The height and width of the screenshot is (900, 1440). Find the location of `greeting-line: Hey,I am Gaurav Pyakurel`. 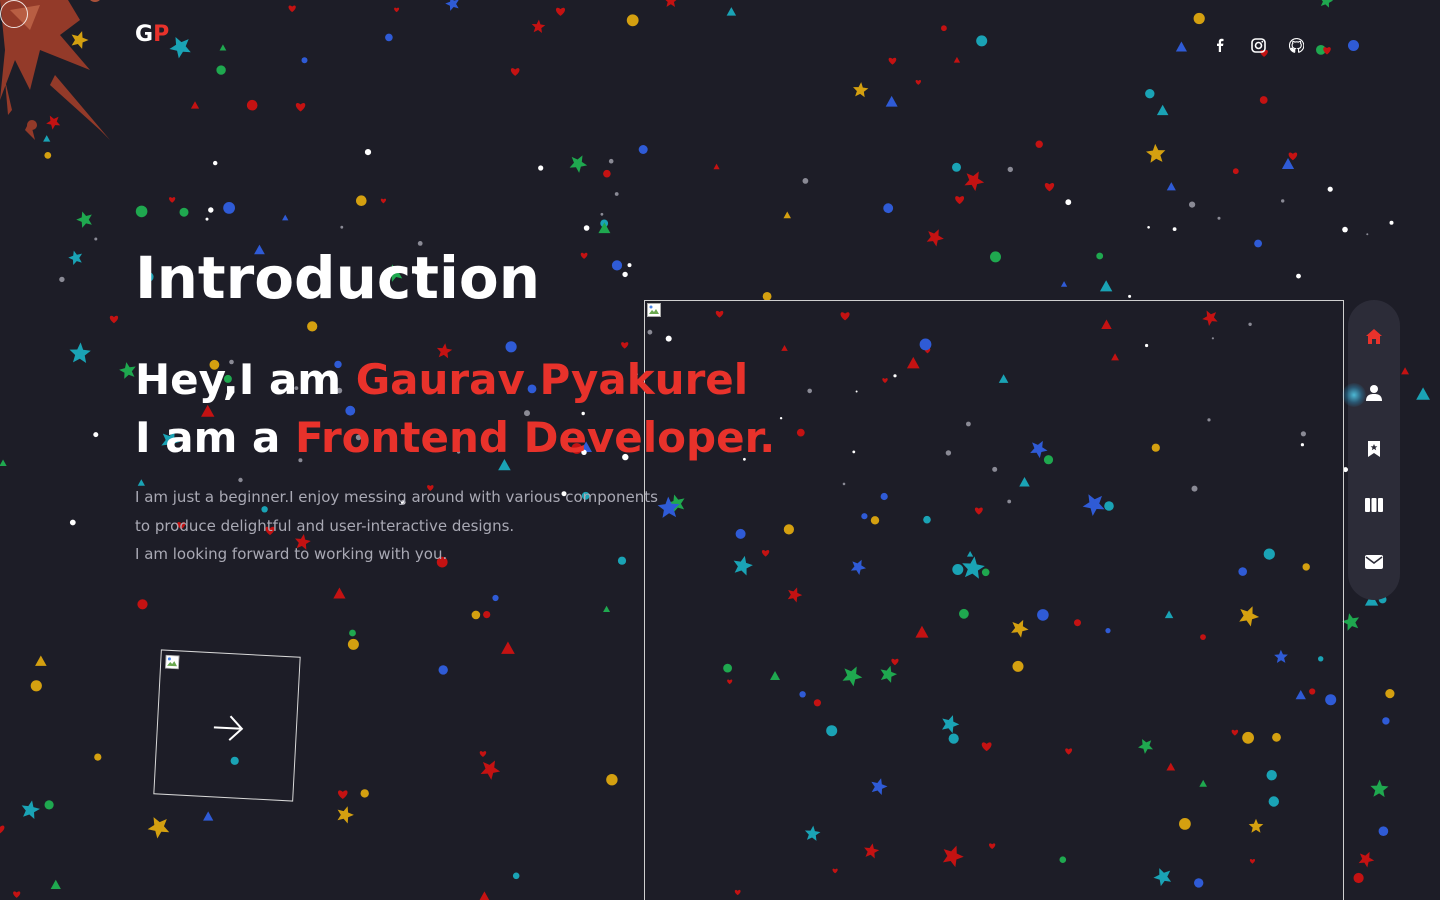

greeting-line: Hey,I am Gaurav Pyakurel is located at coordinates (441, 380).